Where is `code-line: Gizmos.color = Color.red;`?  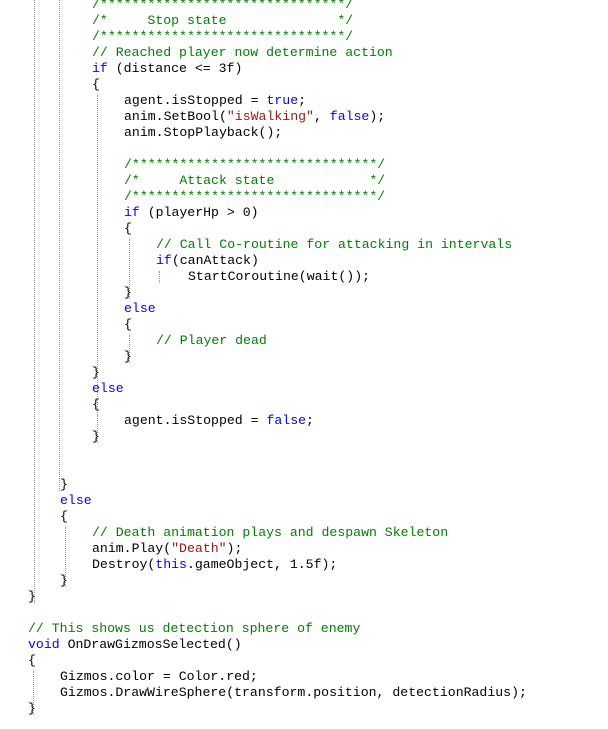
code-line: Gizmos.color = Color.red; is located at coordinates (159, 677).